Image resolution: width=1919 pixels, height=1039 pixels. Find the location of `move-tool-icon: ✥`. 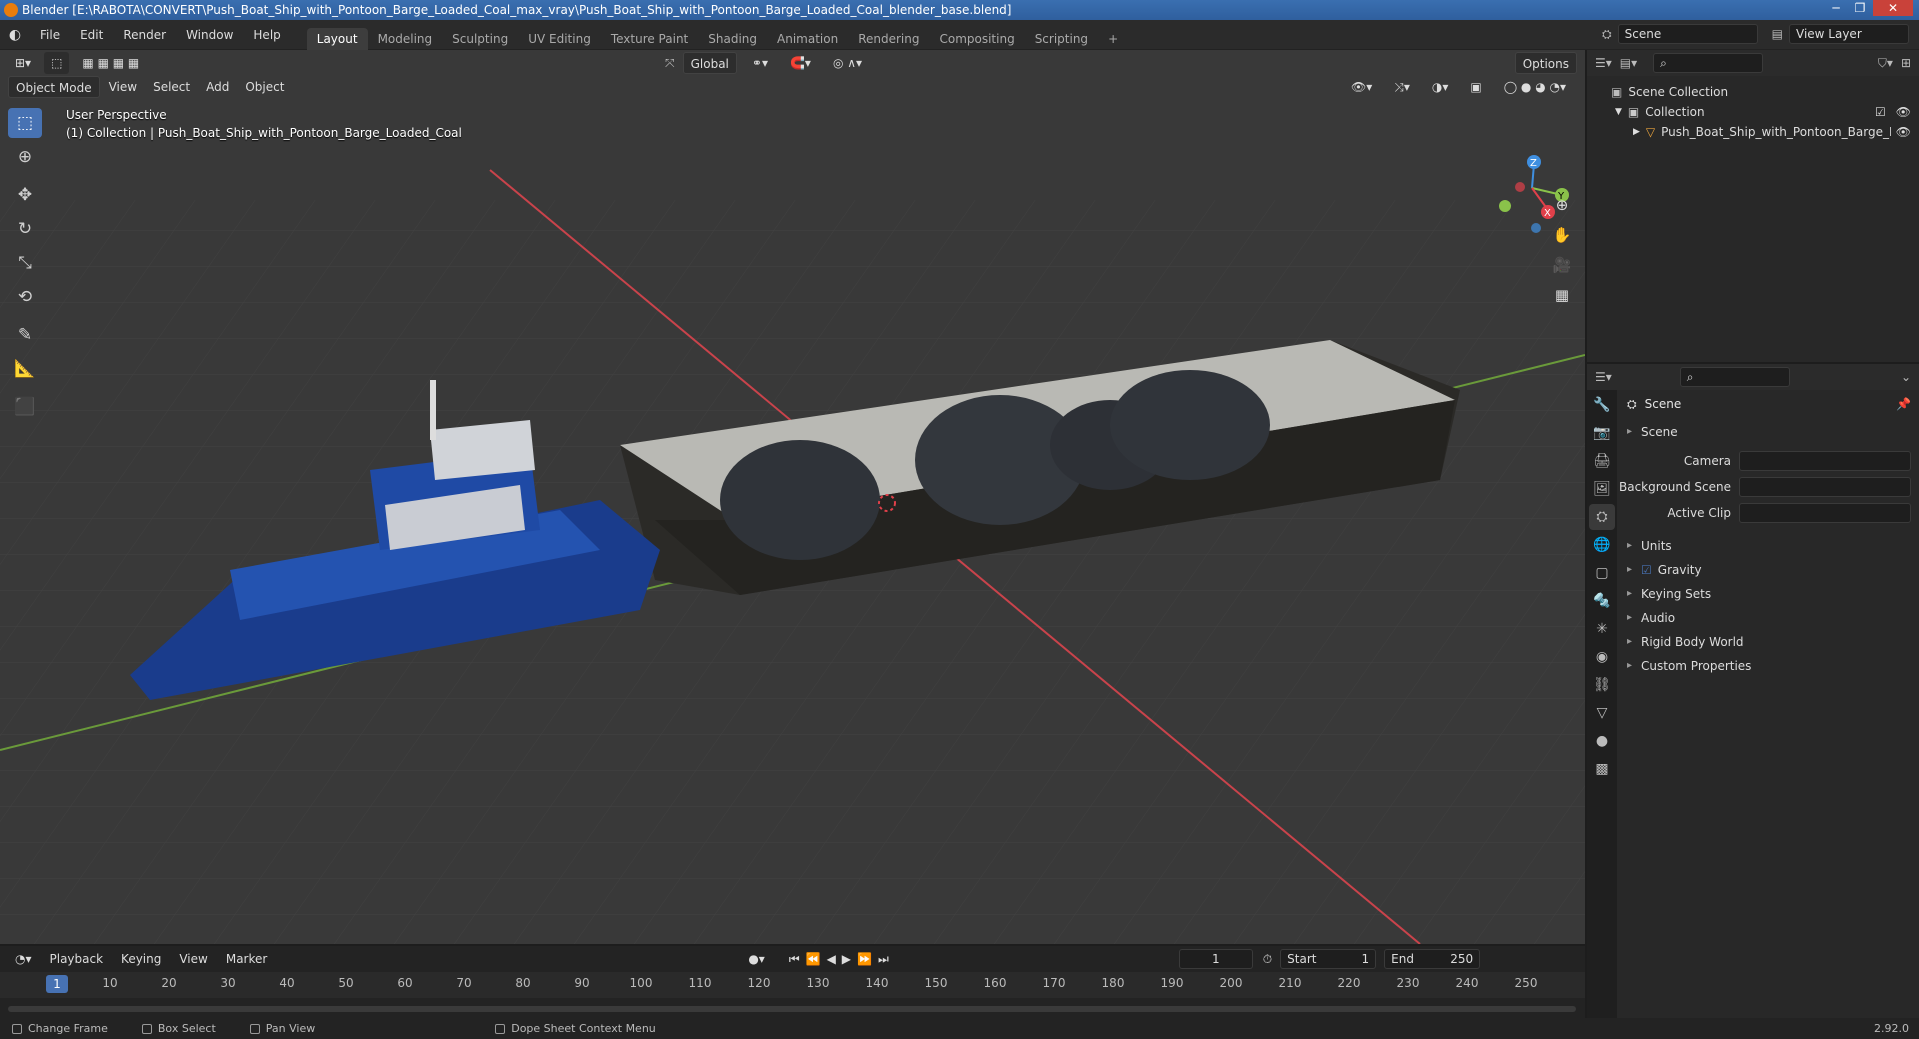

move-tool-icon: ✥ is located at coordinates (25, 195).